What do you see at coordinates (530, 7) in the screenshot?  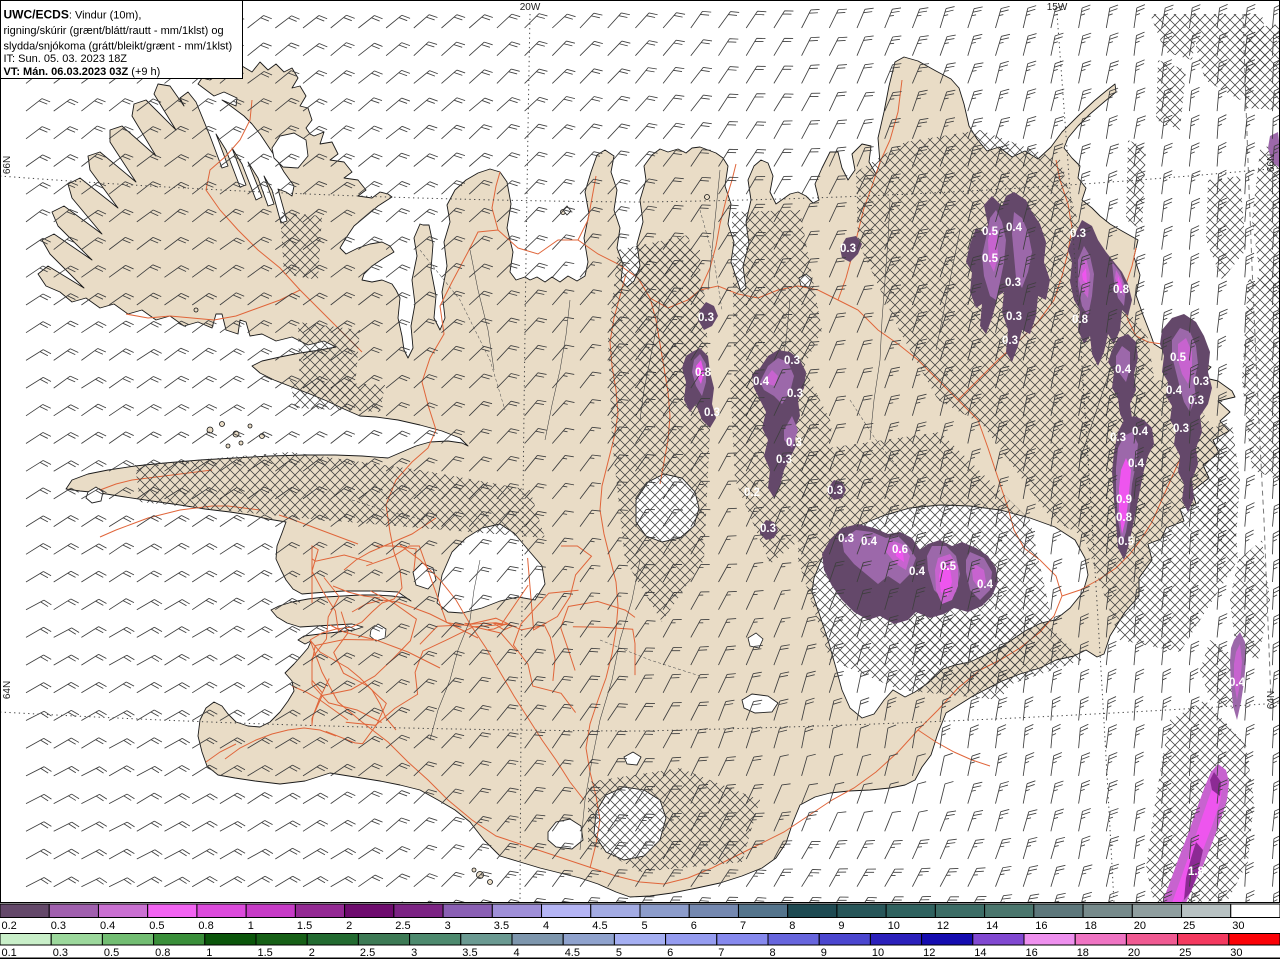 I see `svg-text: 20W` at bounding box center [530, 7].